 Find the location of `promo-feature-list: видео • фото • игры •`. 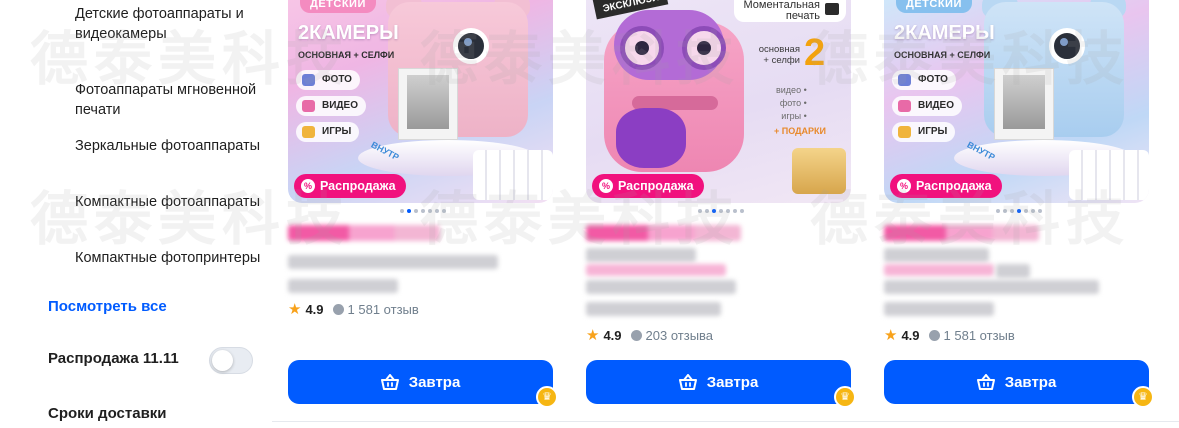

promo-feature-list: видео • фото • игры • is located at coordinates (791, 103).